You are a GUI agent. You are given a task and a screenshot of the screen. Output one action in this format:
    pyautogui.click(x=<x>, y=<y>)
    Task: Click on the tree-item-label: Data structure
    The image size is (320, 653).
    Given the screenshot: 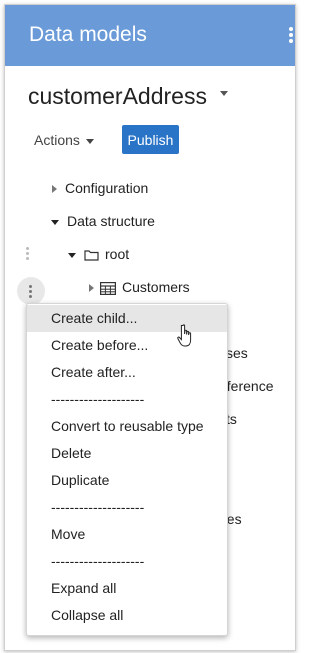 What is the action you would take?
    pyautogui.click(x=111, y=221)
    